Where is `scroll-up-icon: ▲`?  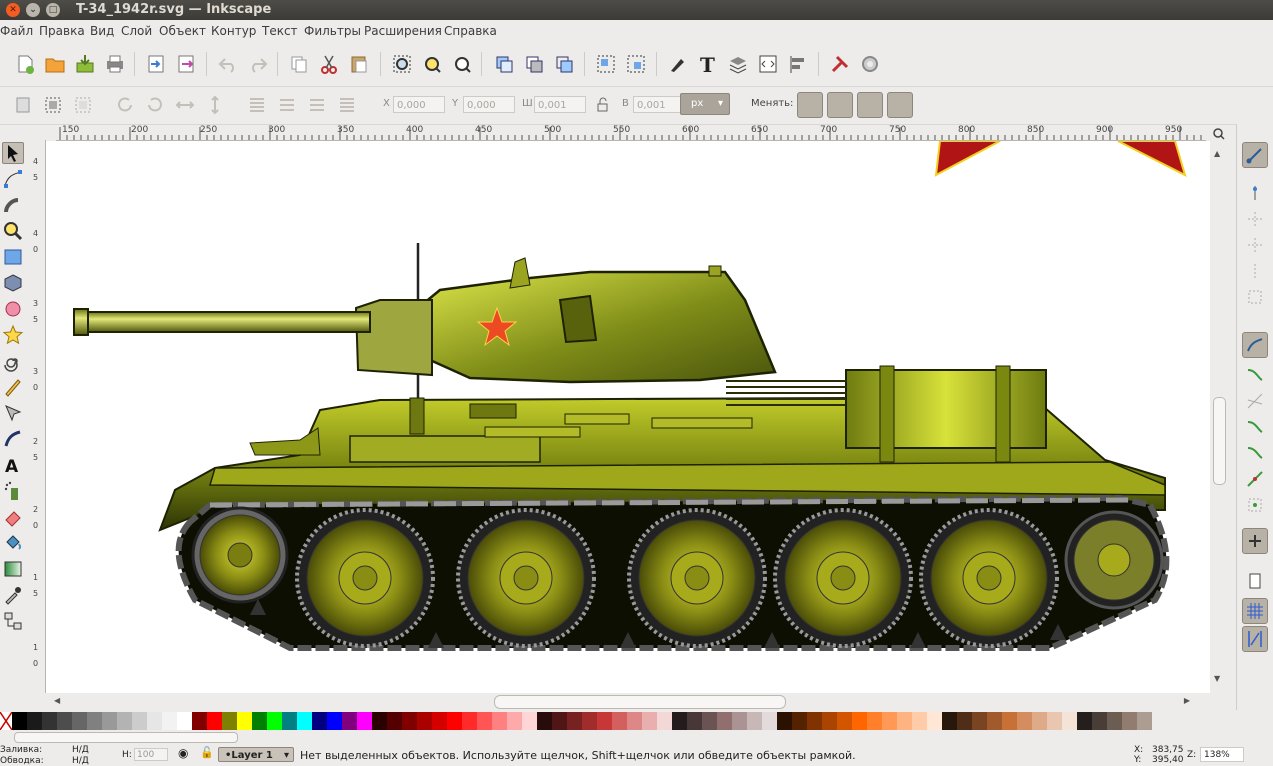
scroll-up-icon: ▲ is located at coordinates (1217, 153).